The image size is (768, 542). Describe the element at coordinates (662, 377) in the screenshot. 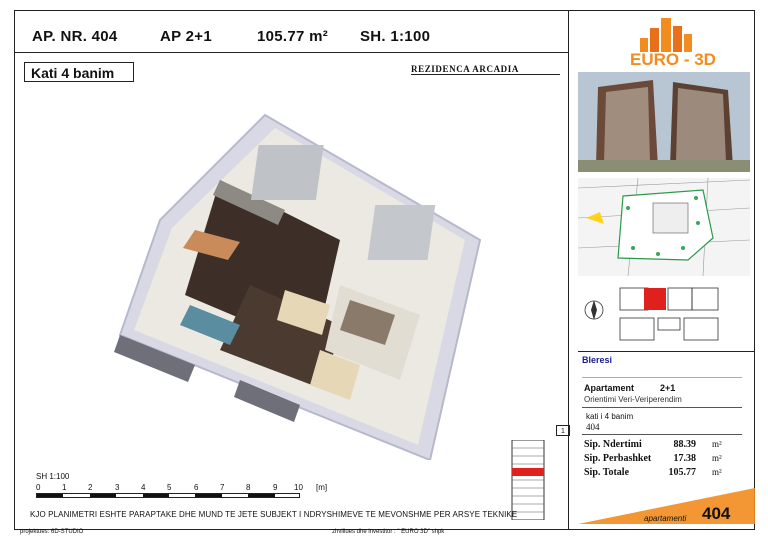

I see `buyer-field-line` at that location.